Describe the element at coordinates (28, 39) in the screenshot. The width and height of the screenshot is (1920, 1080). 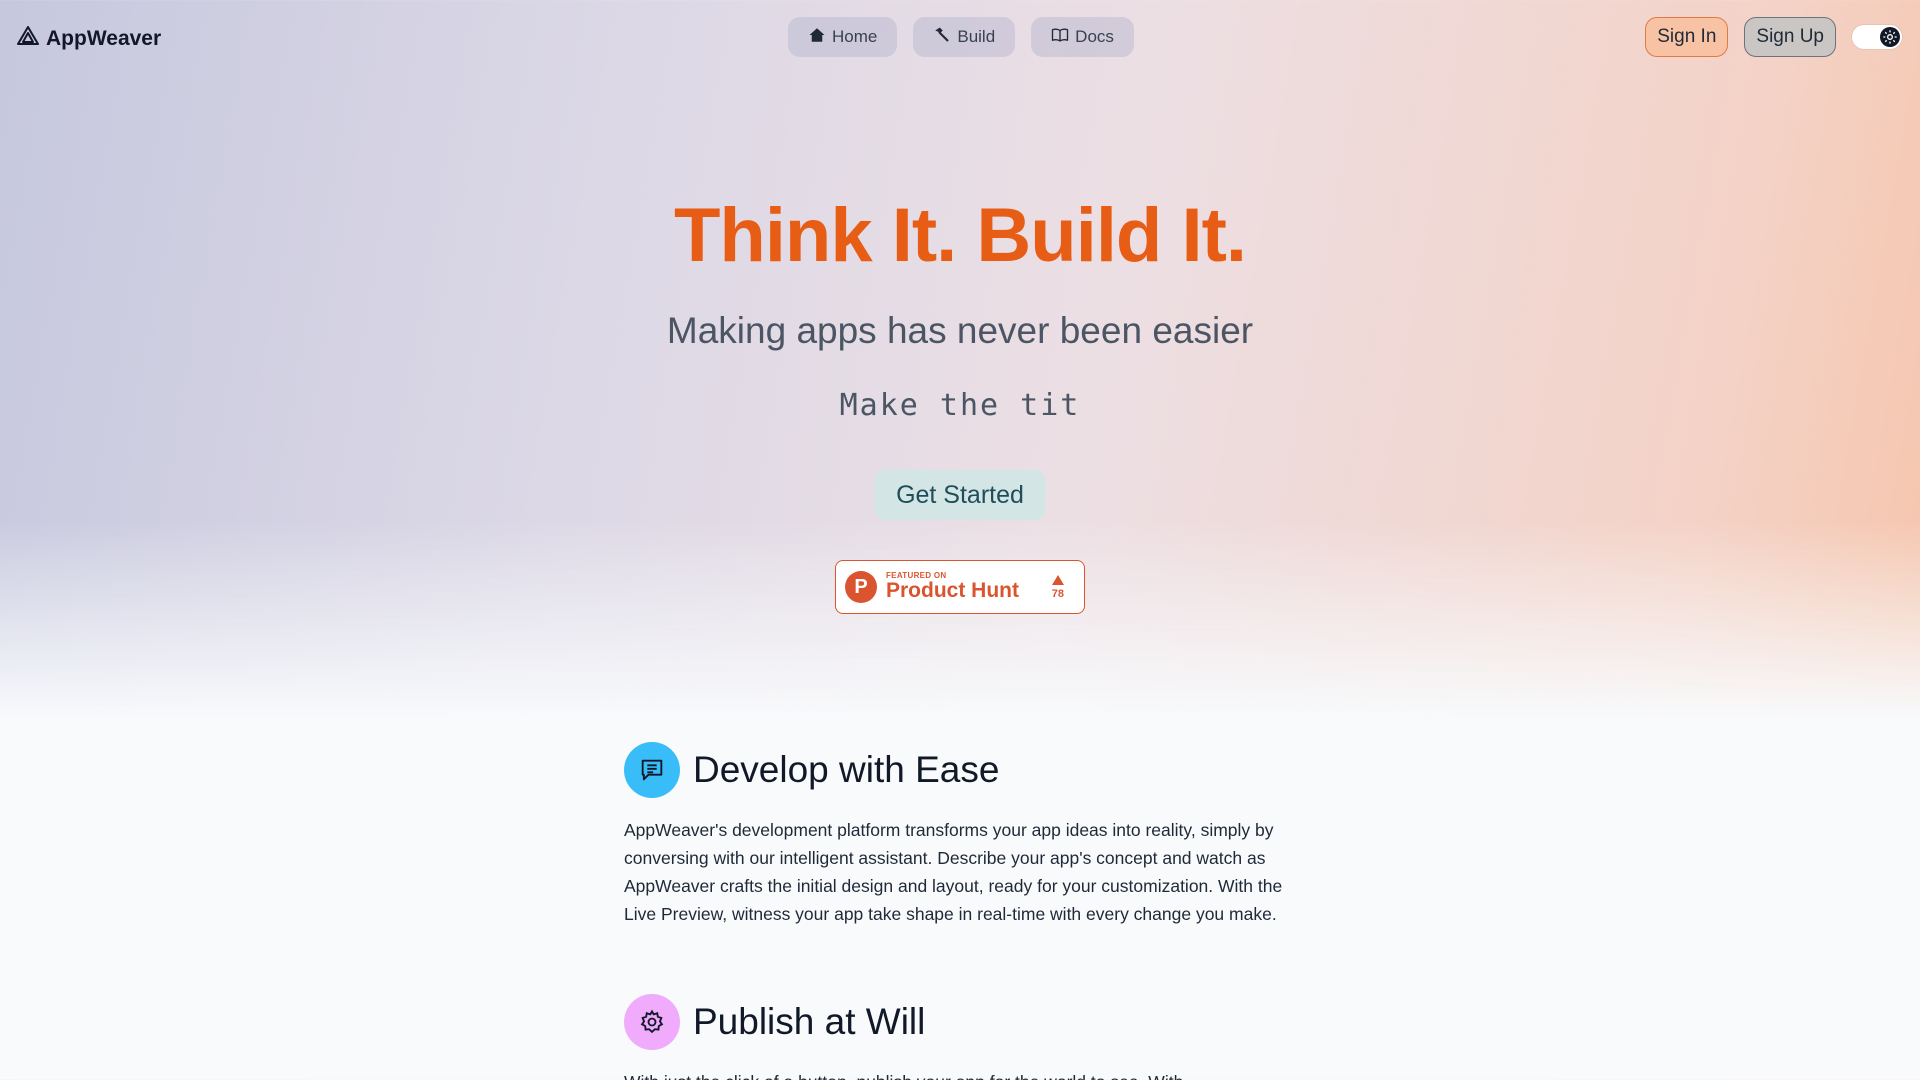
I see `triangle-logo-icon` at that location.